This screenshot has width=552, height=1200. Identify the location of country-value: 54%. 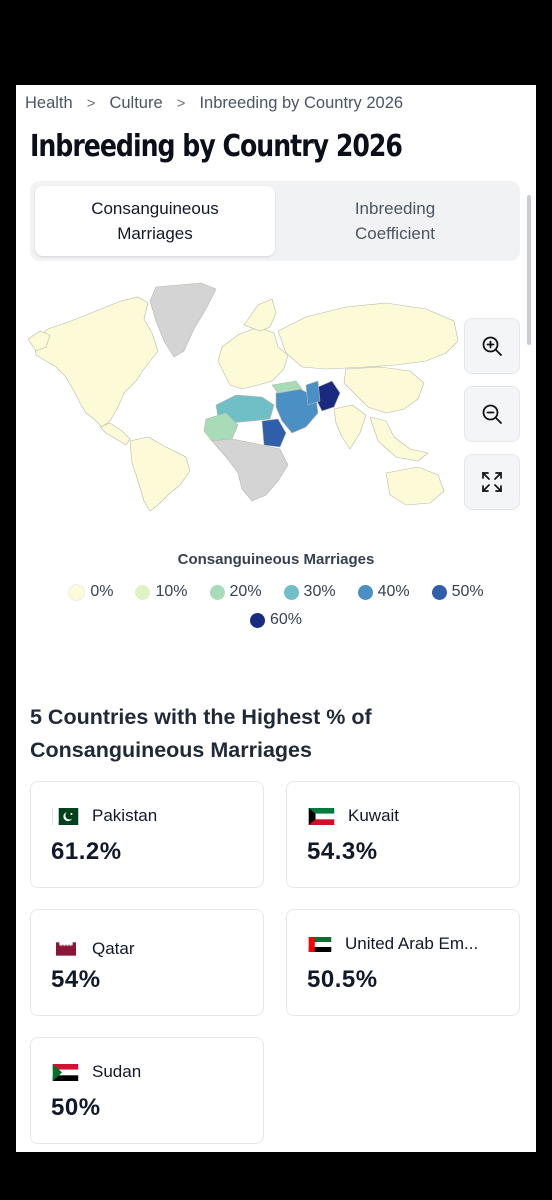
(76, 979).